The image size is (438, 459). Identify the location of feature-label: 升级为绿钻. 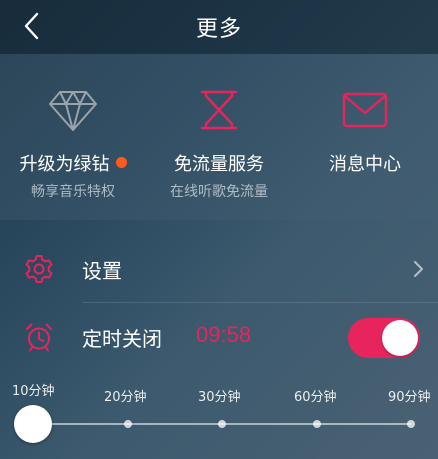
(73, 163).